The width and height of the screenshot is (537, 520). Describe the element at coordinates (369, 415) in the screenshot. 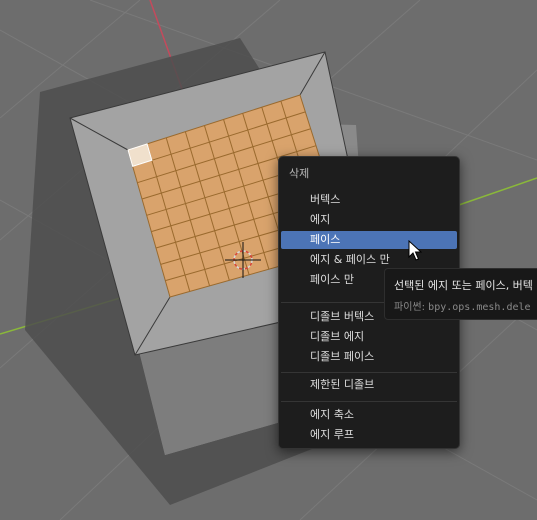

I see `menu-item: 에지 축소` at that location.